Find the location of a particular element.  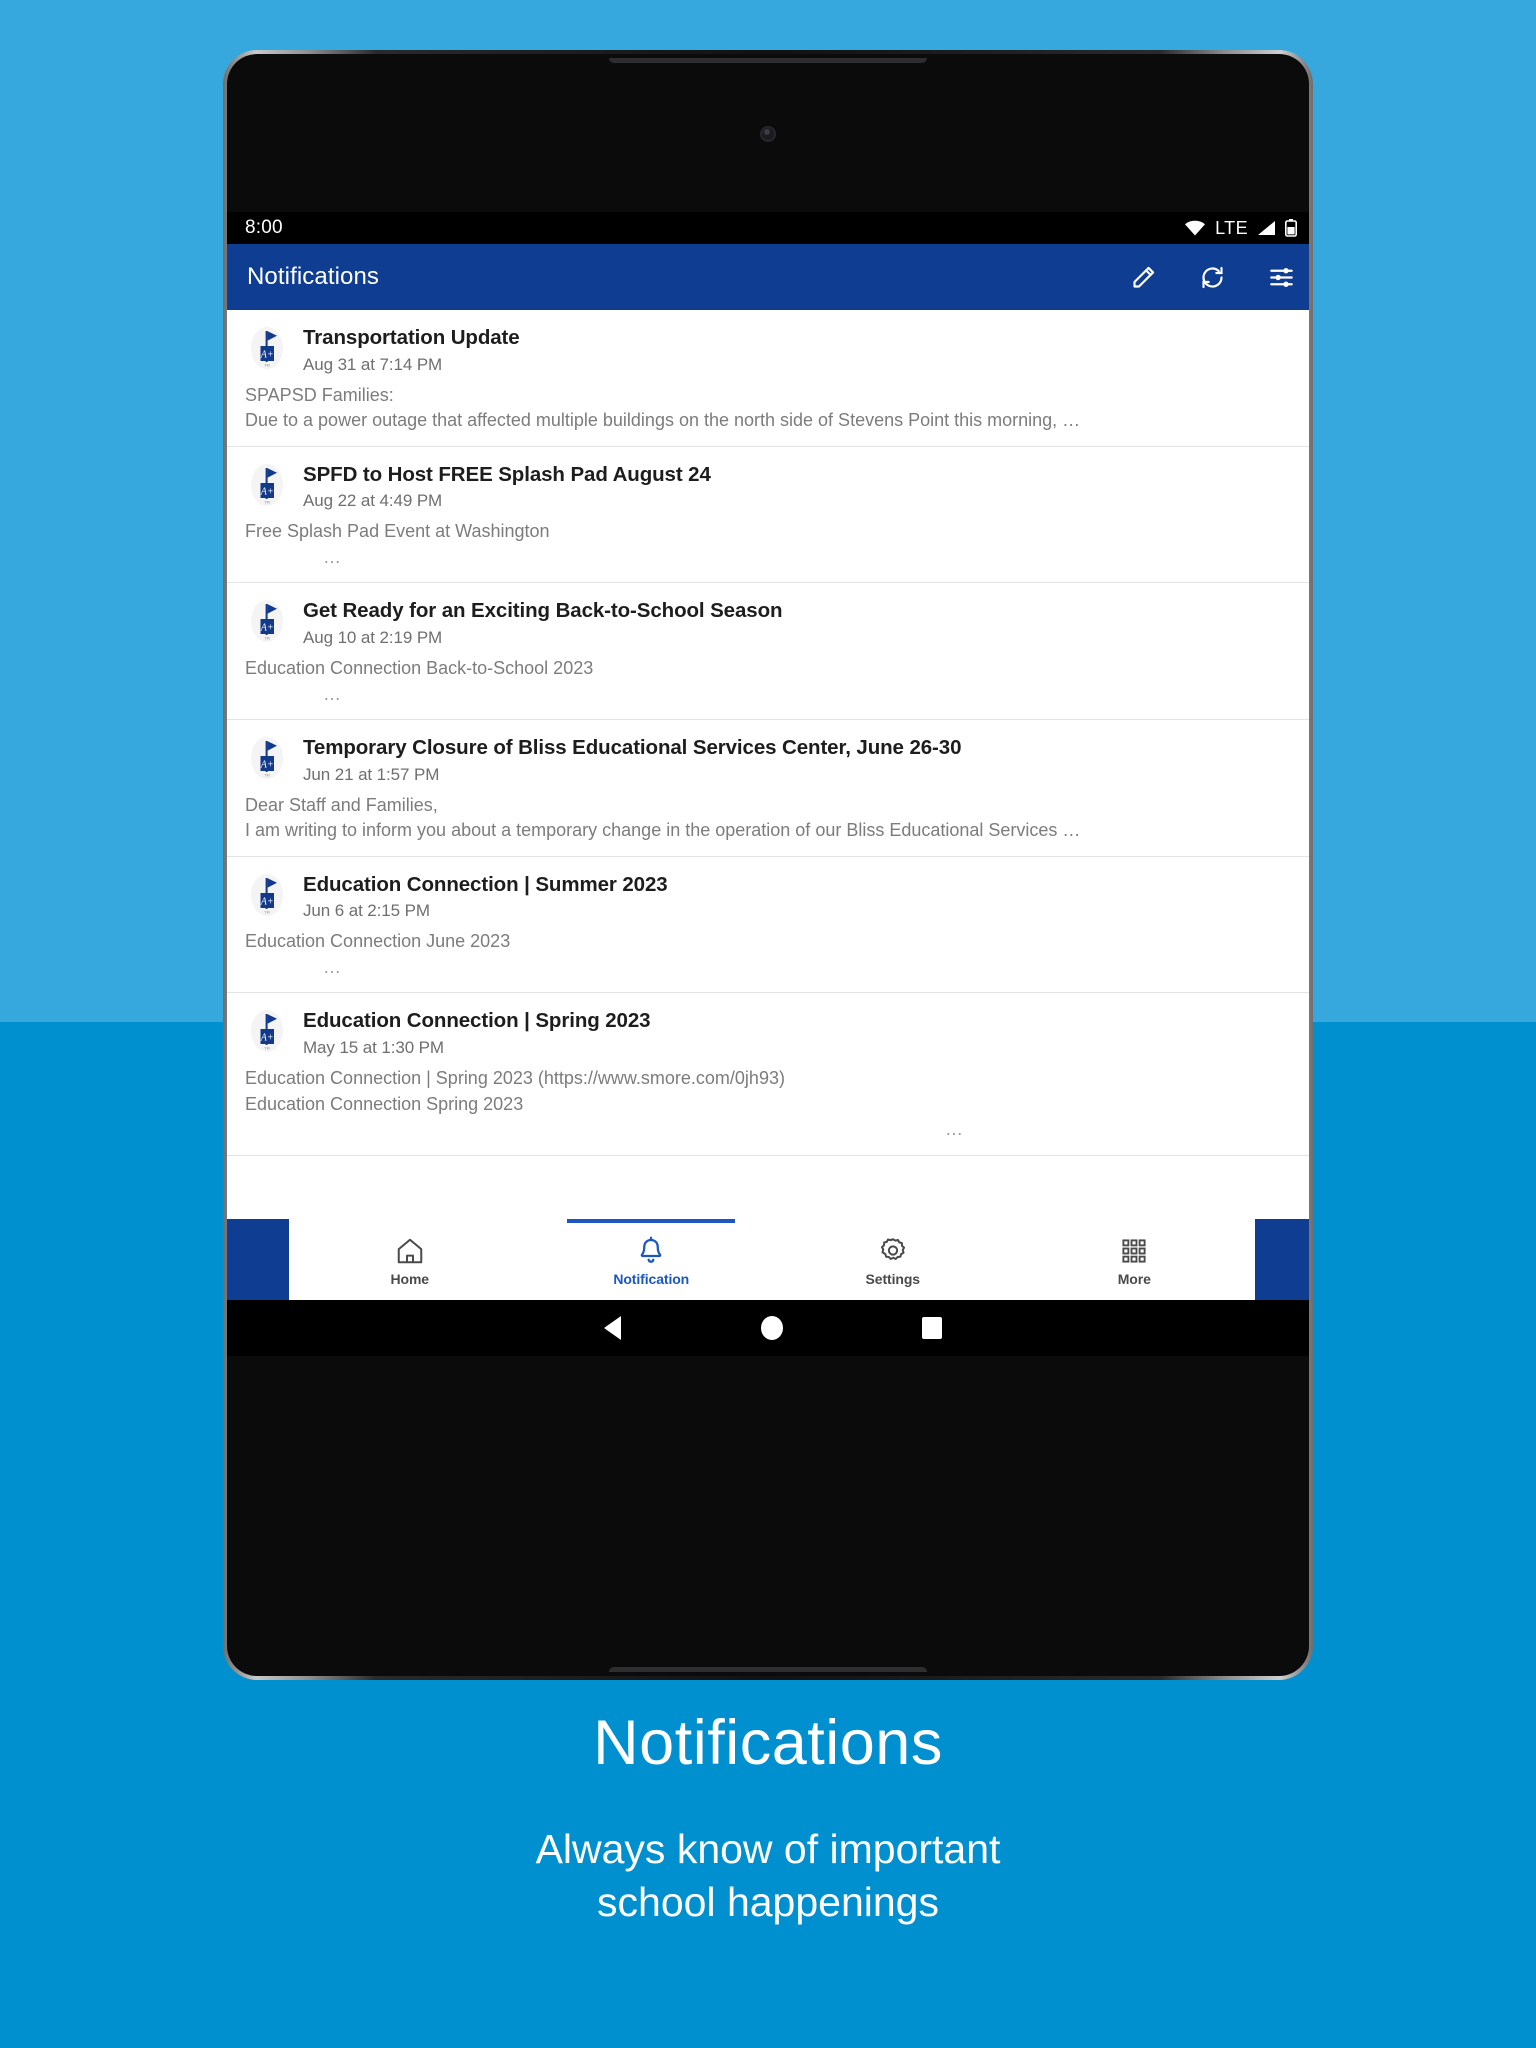

caption-subtitle-line-1: Always know of important is located at coordinates (768, 1849).